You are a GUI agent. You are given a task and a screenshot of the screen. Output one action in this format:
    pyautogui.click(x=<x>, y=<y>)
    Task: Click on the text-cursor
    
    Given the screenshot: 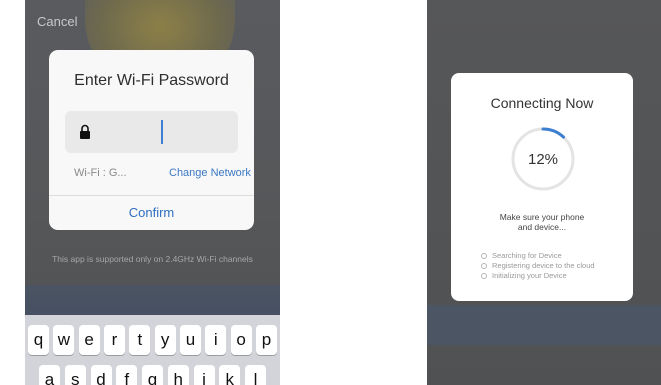 What is the action you would take?
    pyautogui.click(x=162, y=132)
    